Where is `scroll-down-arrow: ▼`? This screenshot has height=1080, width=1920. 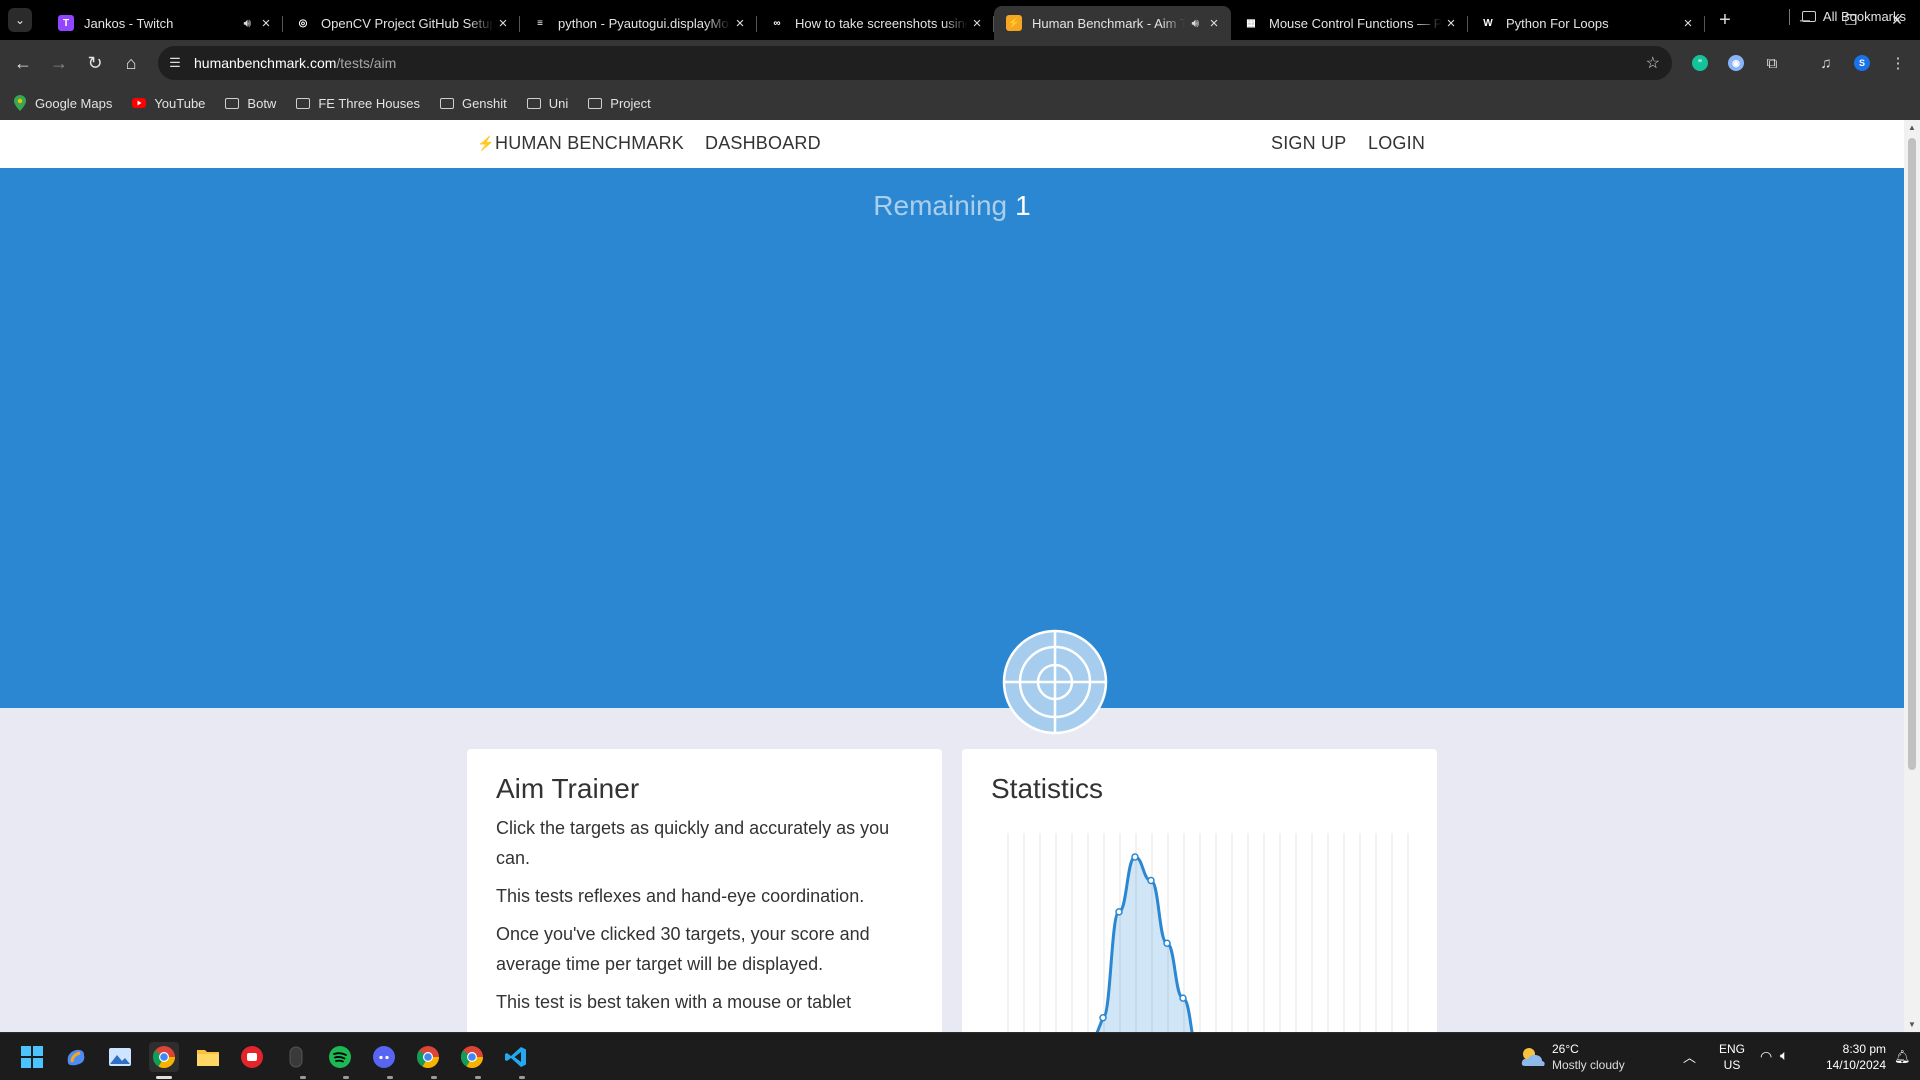
scroll-down-arrow: ▼ is located at coordinates (1912, 1024).